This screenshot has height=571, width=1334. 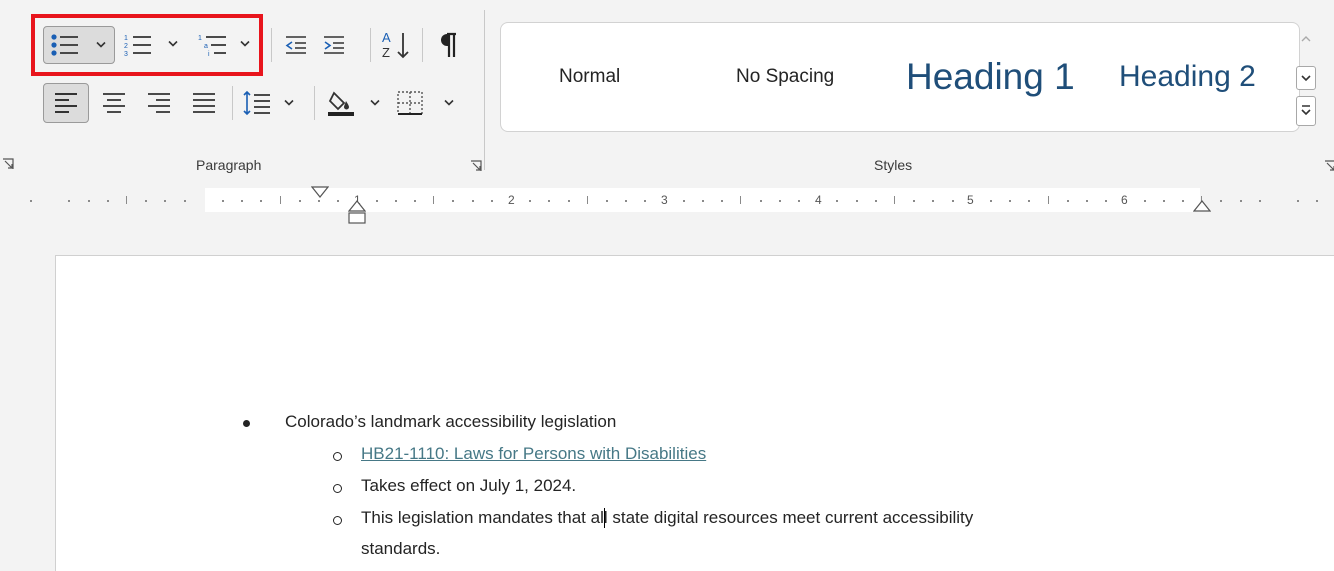 What do you see at coordinates (664, 200) in the screenshot?
I see `ruler-number: 3` at bounding box center [664, 200].